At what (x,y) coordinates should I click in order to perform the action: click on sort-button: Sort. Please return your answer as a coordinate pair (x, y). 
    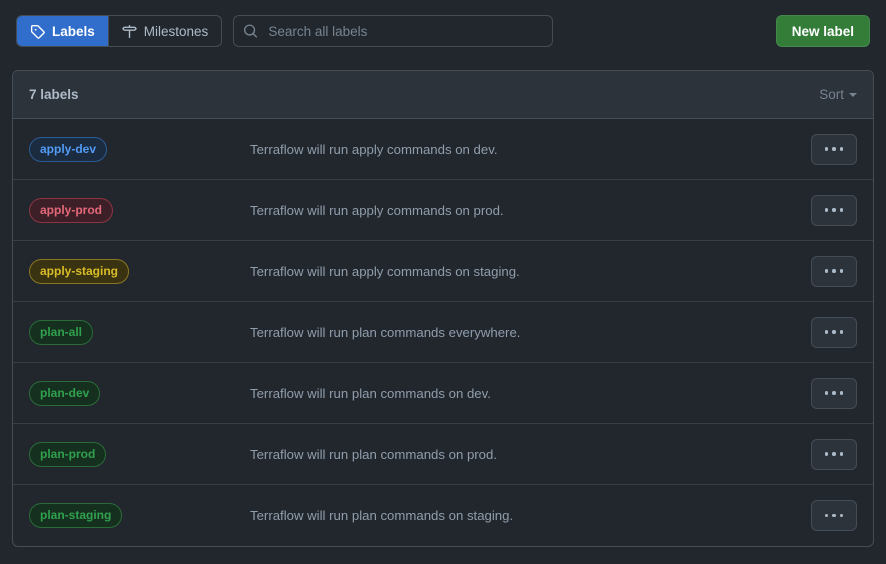
    Looking at the image, I should click on (838, 94).